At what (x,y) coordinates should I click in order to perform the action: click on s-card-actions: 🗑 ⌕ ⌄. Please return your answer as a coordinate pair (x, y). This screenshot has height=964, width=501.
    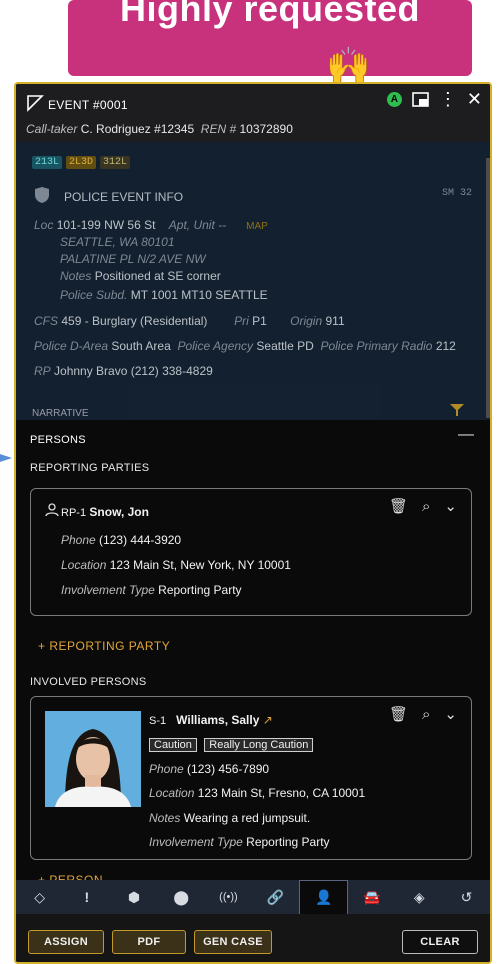
    Looking at the image, I should click on (423, 714).